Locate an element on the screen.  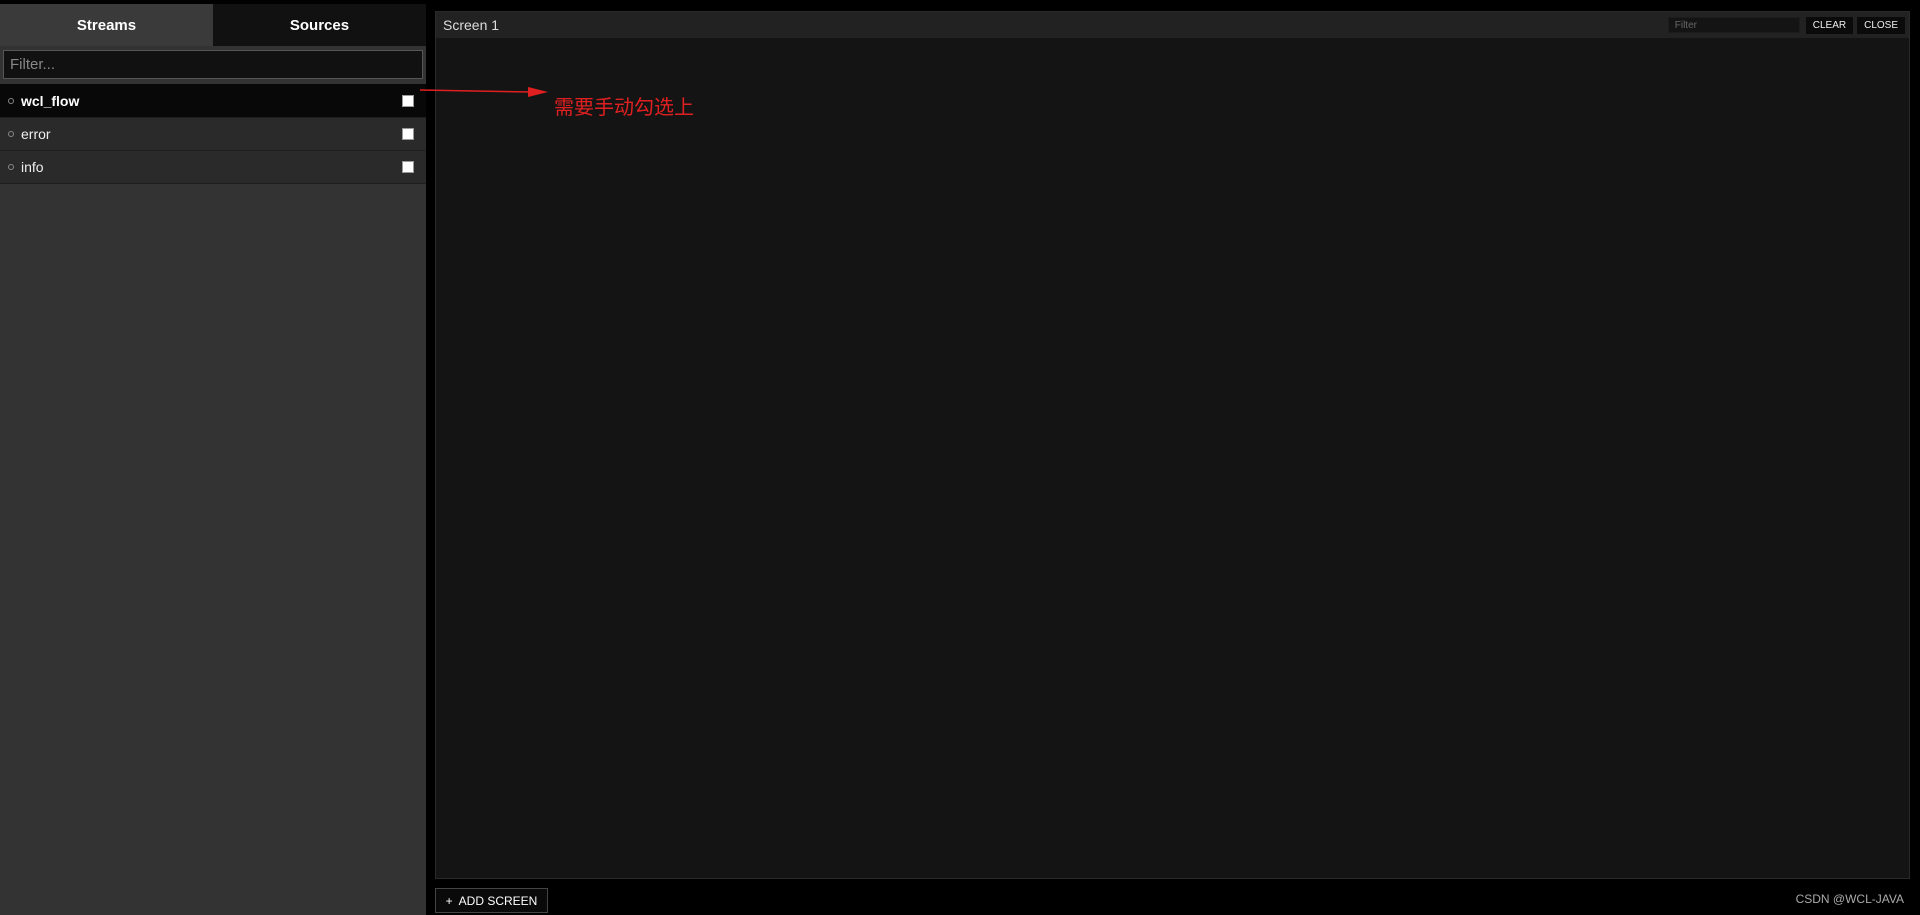
tab-streams: Streams is located at coordinates (106, 25).